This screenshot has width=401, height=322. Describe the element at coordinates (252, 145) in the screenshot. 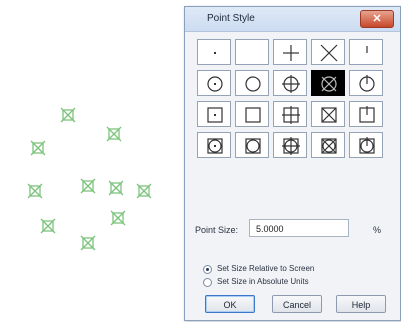

I see `style-square-circle` at that location.